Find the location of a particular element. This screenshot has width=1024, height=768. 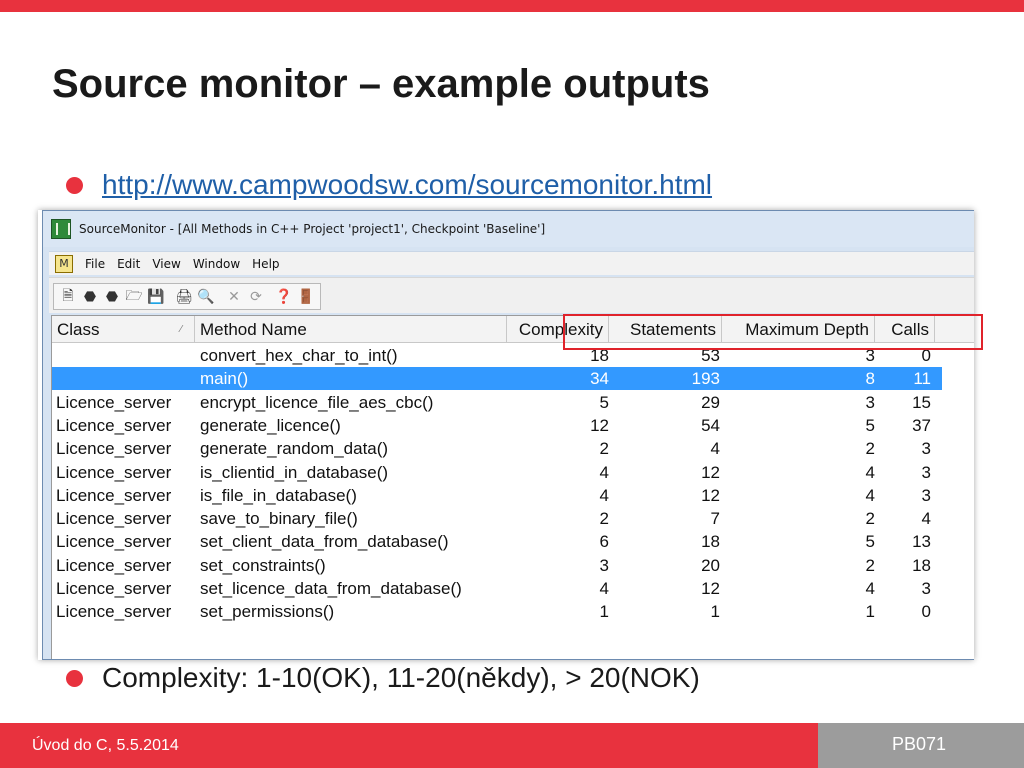

cell-max-depth: 1 is located at coordinates (870, 612).